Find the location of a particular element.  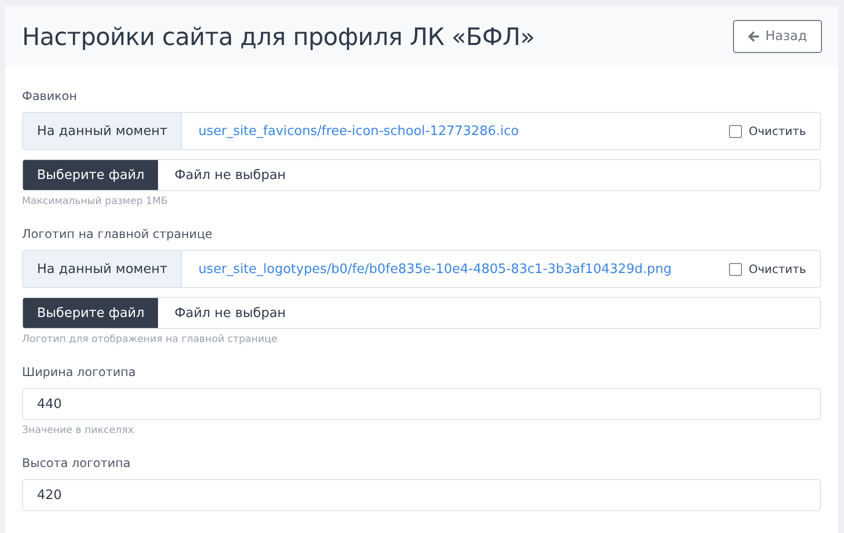

input-field: 440 is located at coordinates (421, 404).